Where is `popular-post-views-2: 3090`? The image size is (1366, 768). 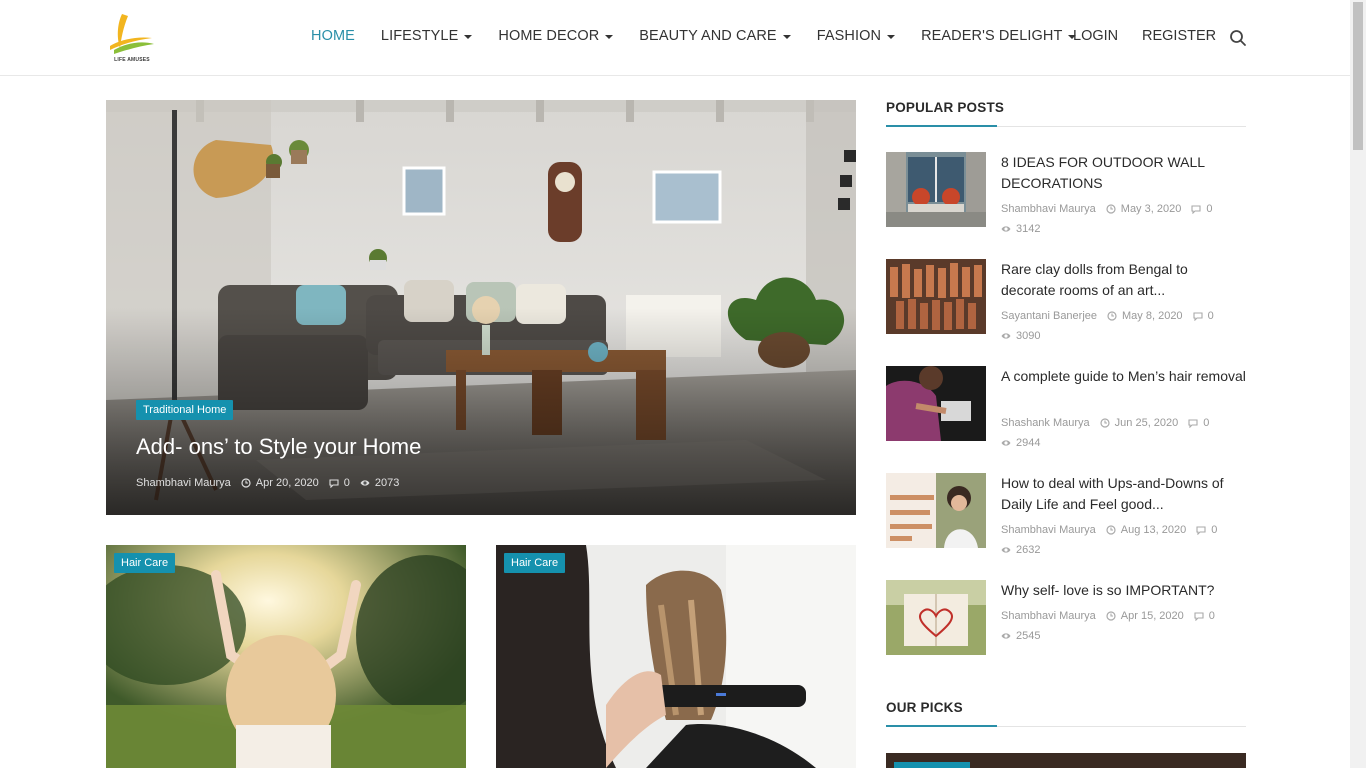
popular-post-views-2: 3090 is located at coordinates (1020, 336).